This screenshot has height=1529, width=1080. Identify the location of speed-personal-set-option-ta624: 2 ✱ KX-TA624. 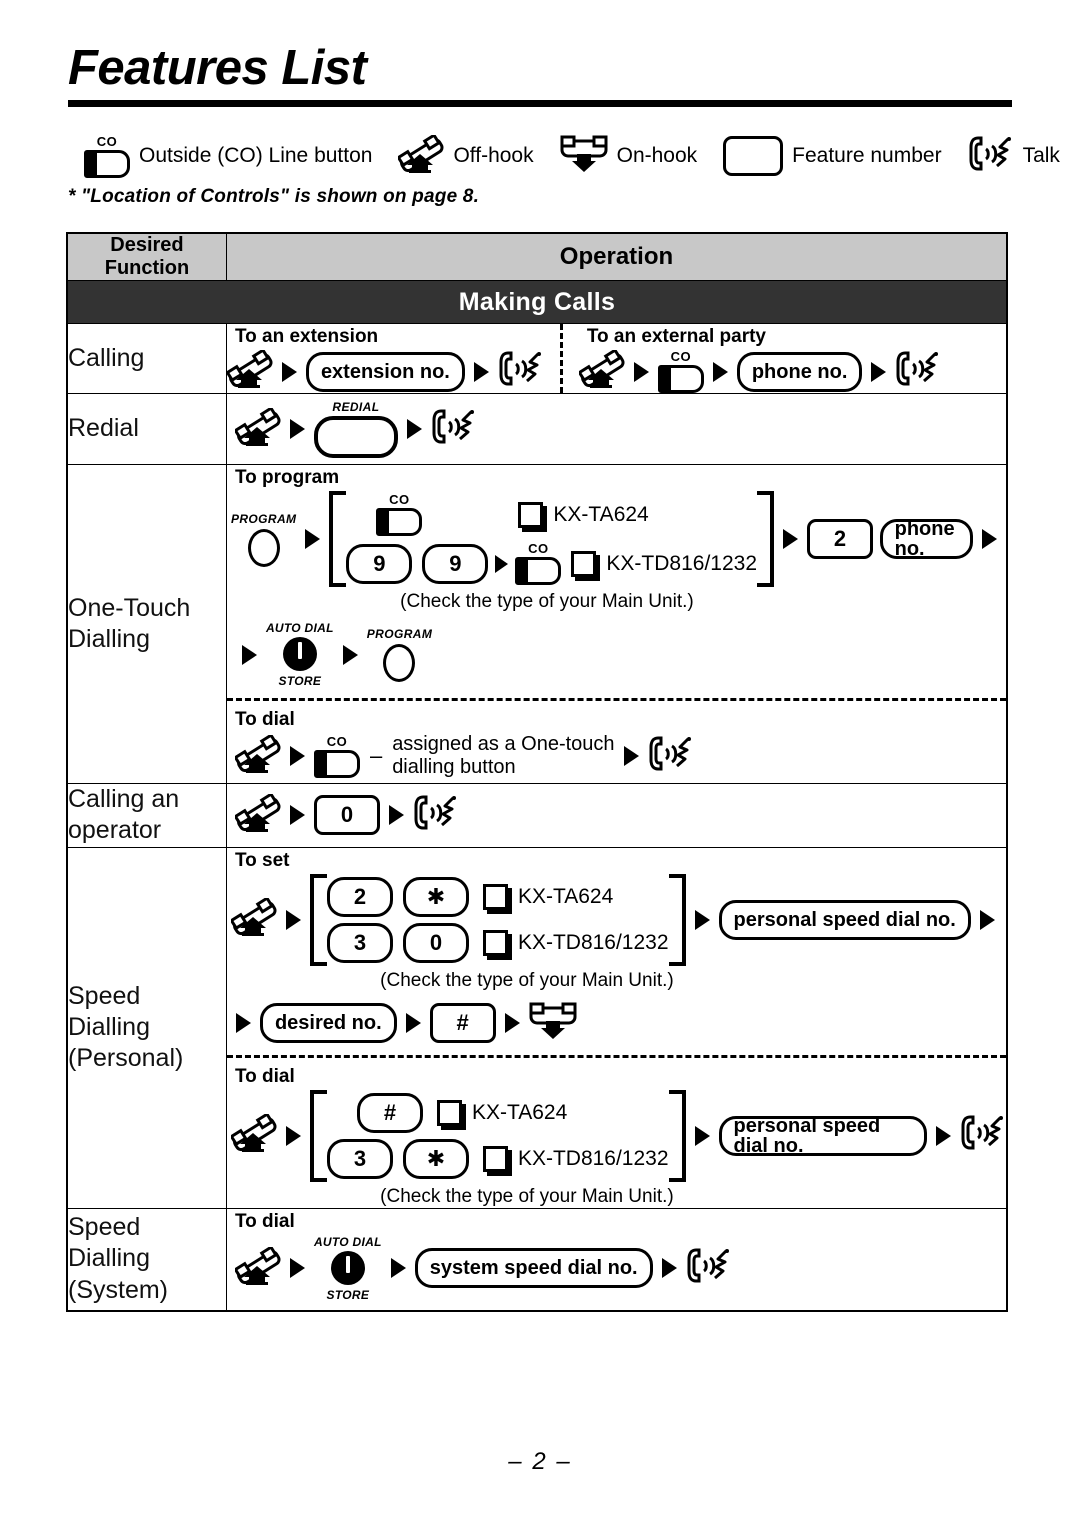
(497, 896).